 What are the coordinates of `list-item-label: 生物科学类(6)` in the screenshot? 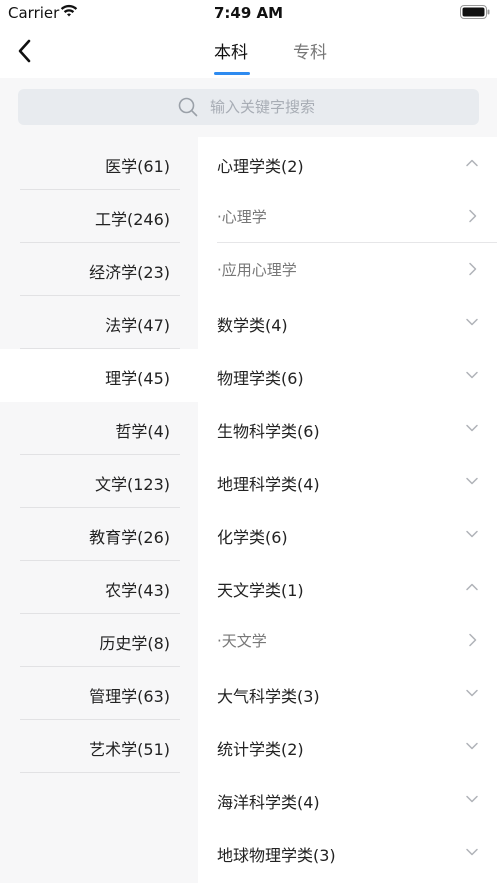 It's located at (268, 431).